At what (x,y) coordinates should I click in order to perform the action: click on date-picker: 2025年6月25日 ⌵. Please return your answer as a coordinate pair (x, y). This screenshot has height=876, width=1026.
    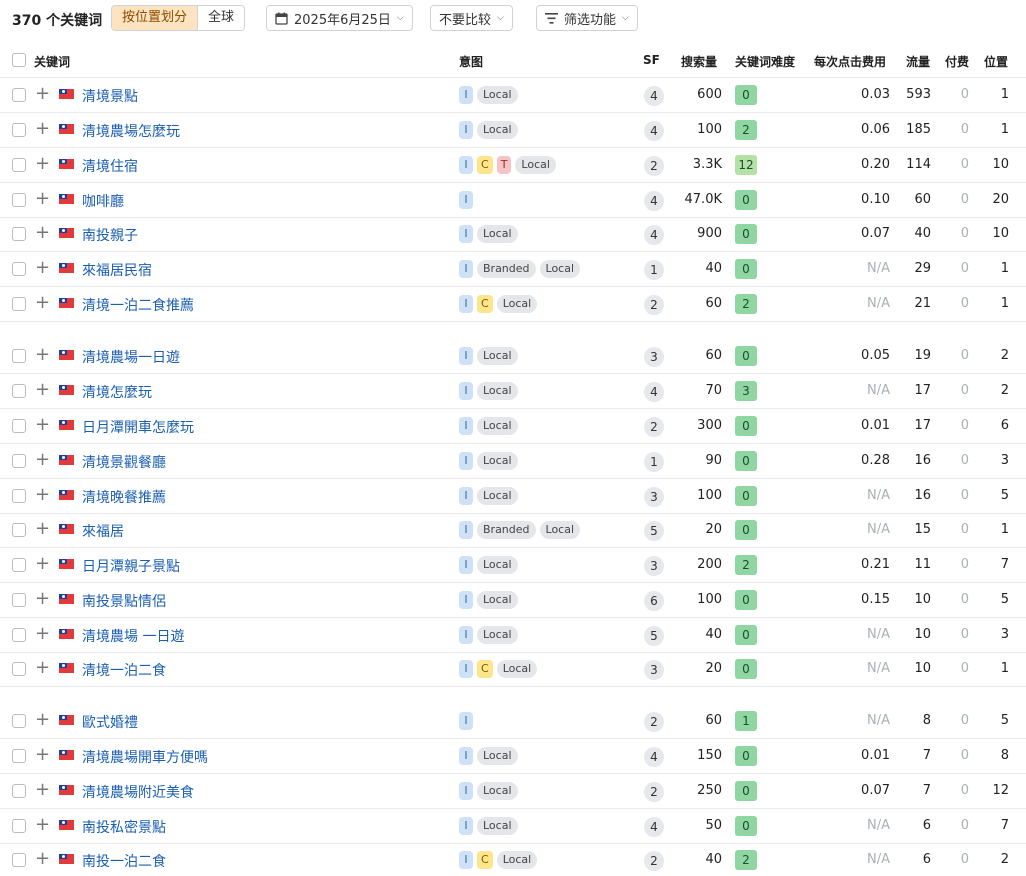
    Looking at the image, I should click on (339, 18).